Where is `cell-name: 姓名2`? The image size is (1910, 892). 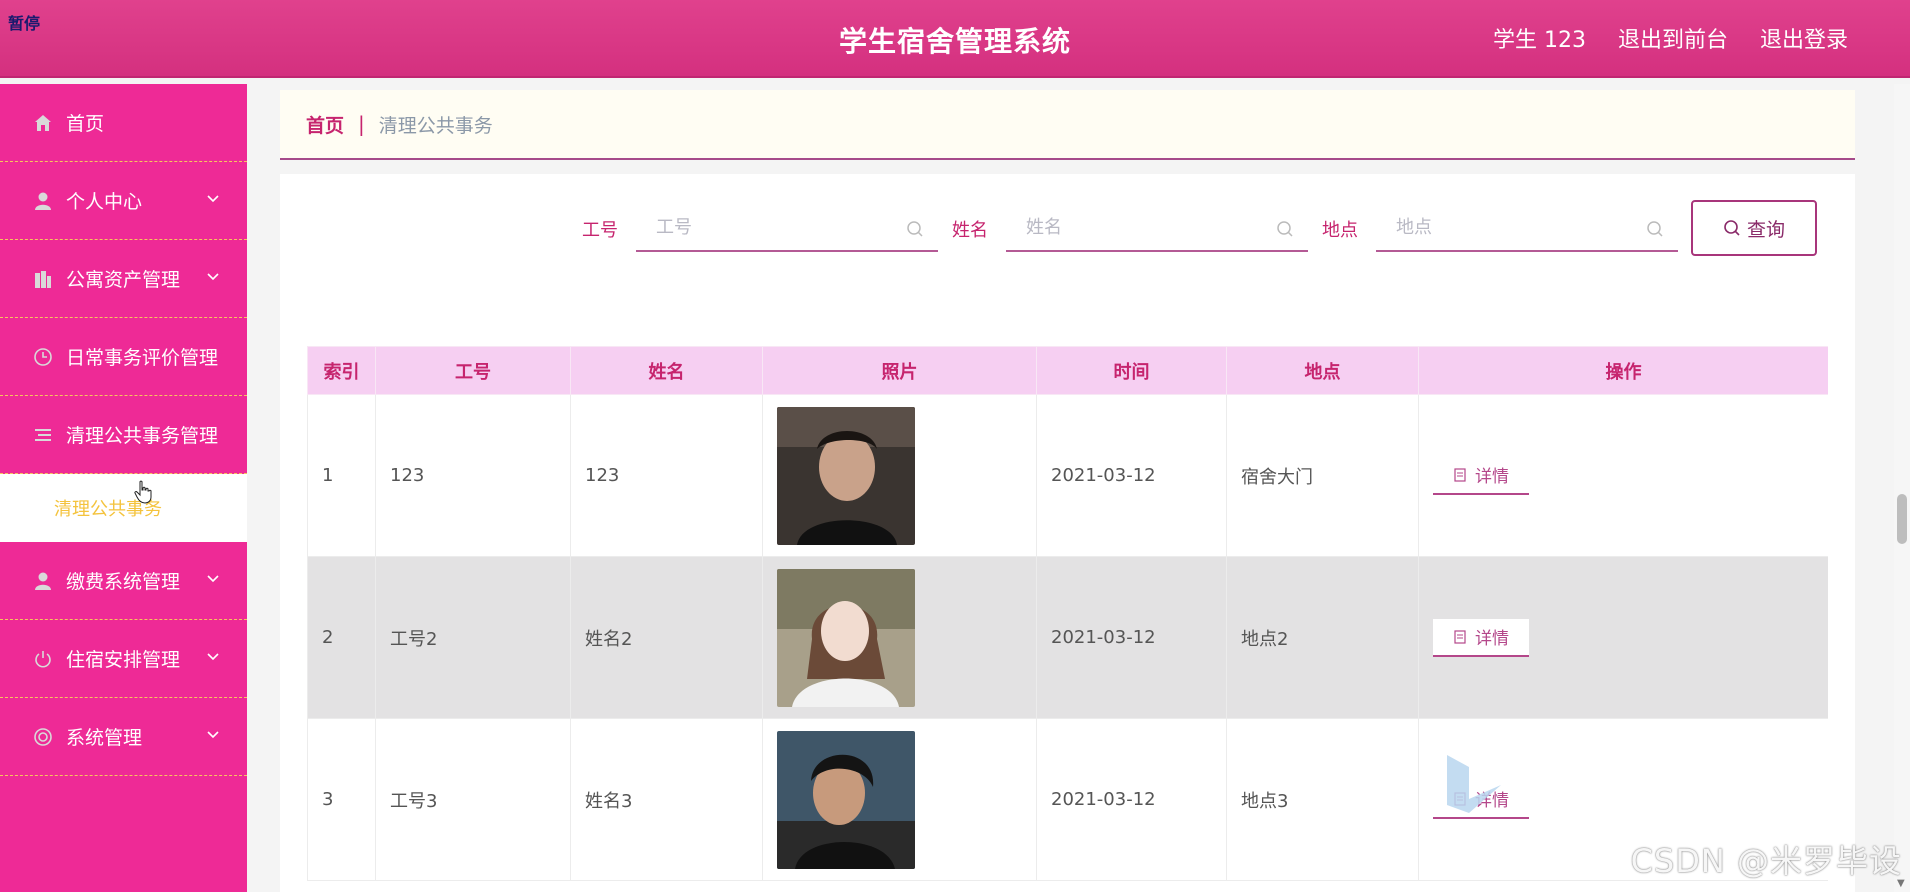
cell-name: 姓名2 is located at coordinates (666, 637).